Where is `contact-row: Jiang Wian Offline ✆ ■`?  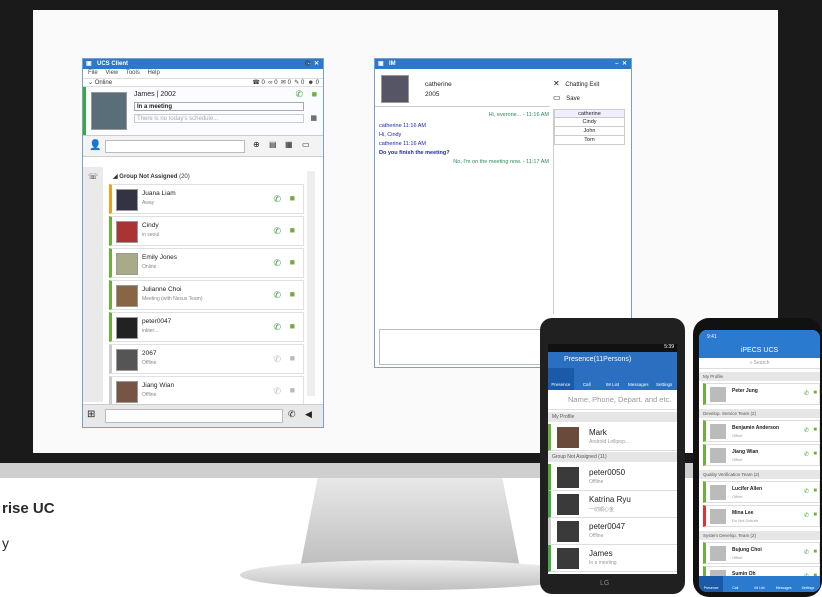
contact-row: Jiang Wian Offline ✆ ■ is located at coordinates (206, 391).